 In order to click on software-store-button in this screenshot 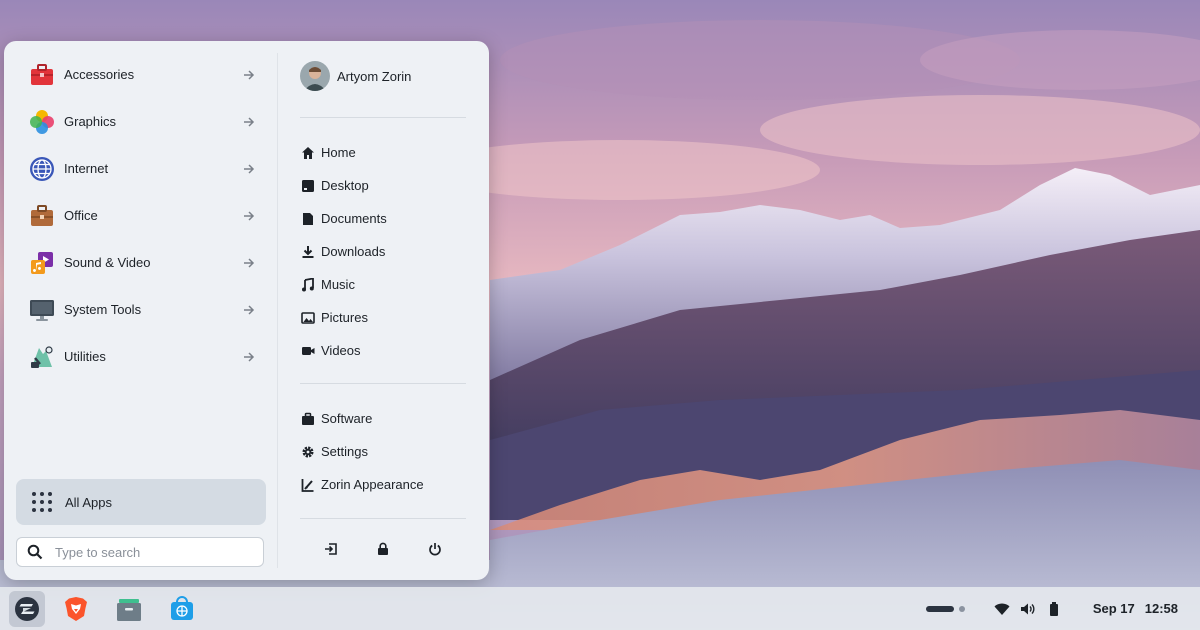, I will do `click(182, 609)`.